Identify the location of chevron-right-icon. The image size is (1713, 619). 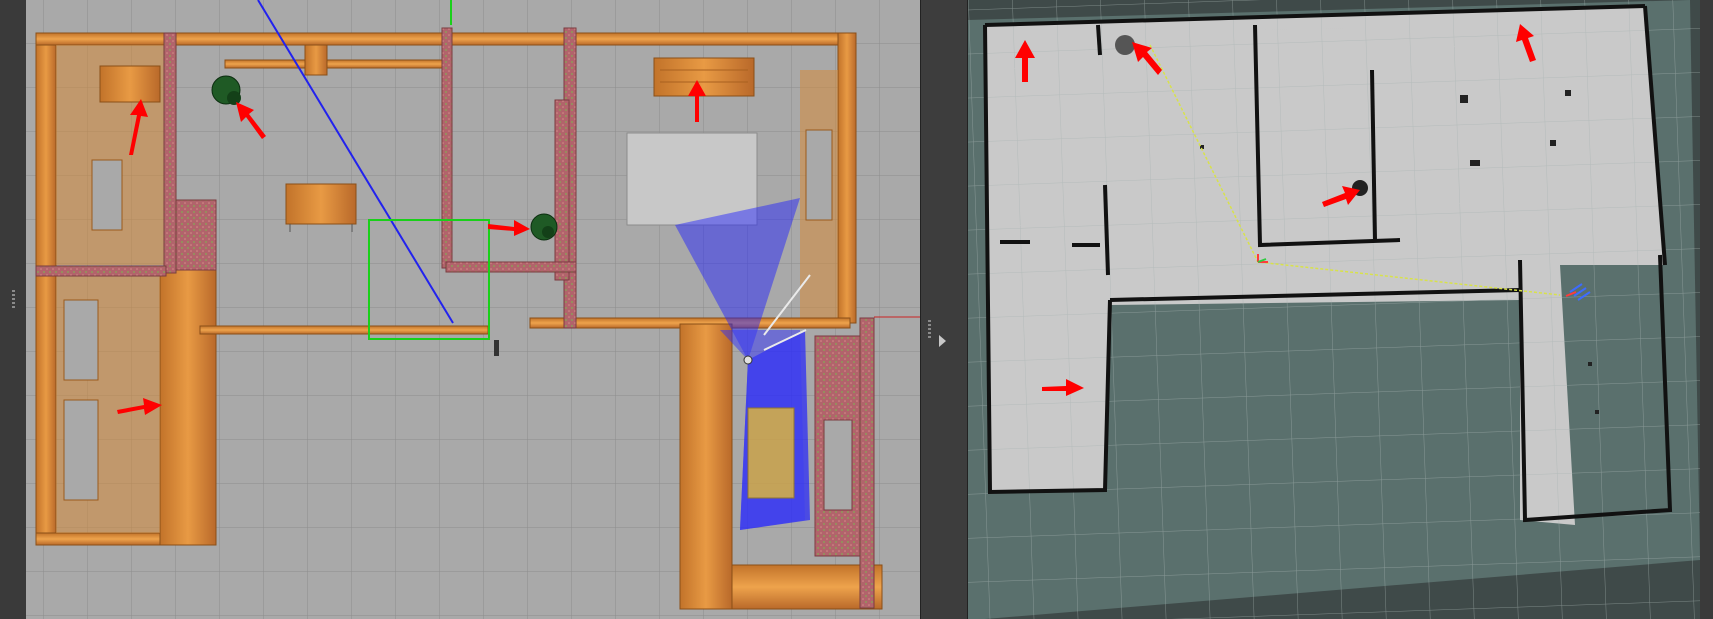
(942, 341).